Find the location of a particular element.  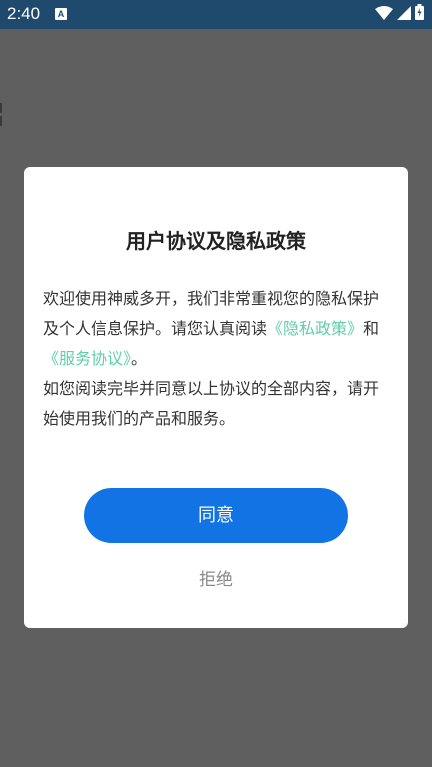

battery-icon is located at coordinates (419, 14).